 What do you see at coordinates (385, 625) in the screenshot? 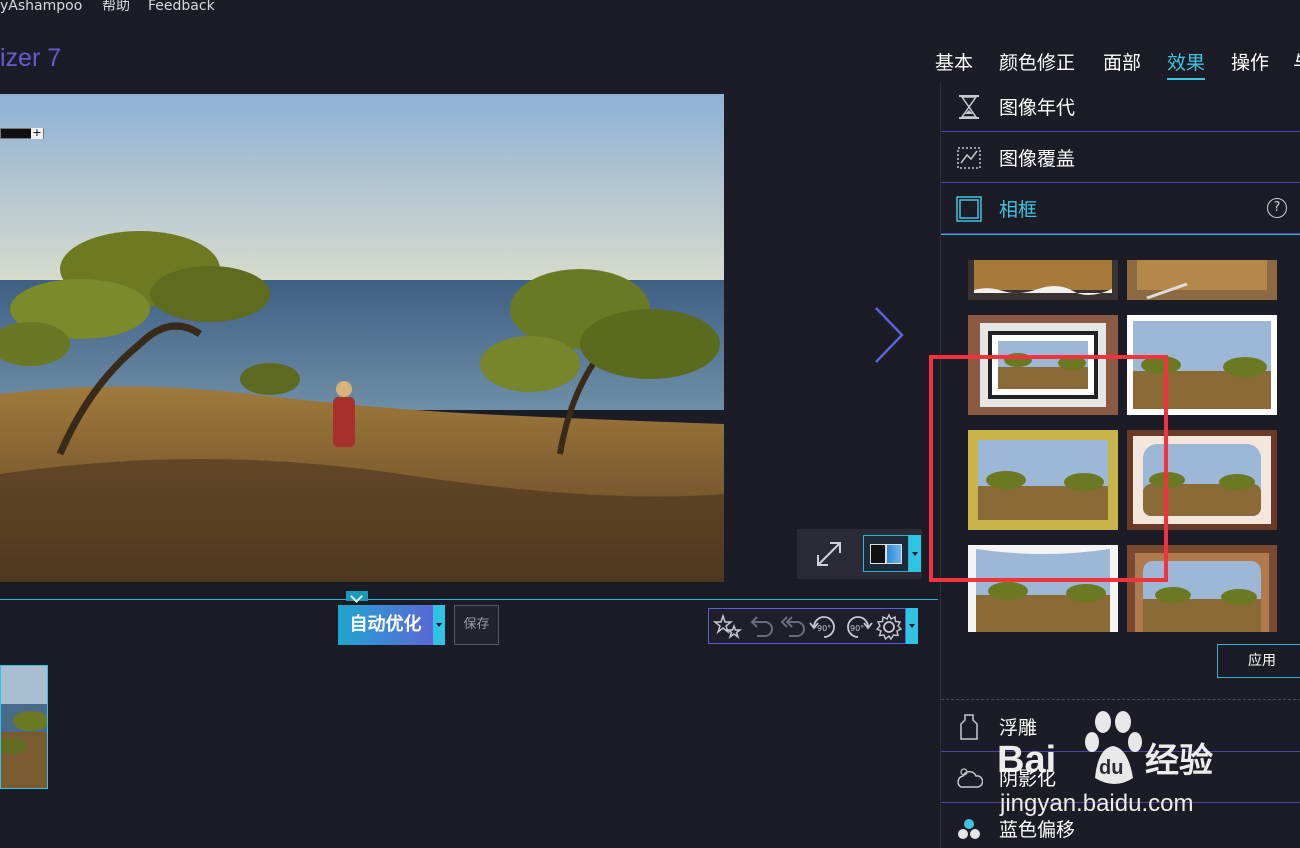
I see `auto-optimize-button: 自动优化` at bounding box center [385, 625].